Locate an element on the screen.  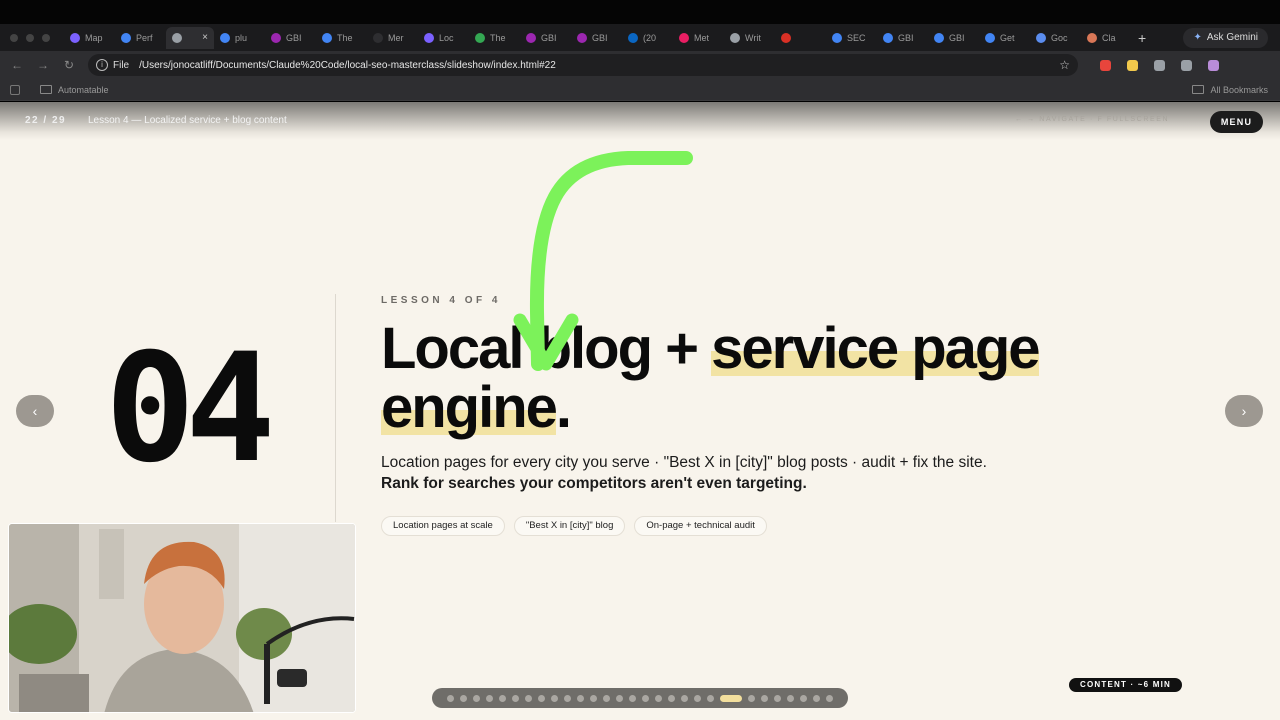
browser-tab: Map is located at coordinates (89, 38).